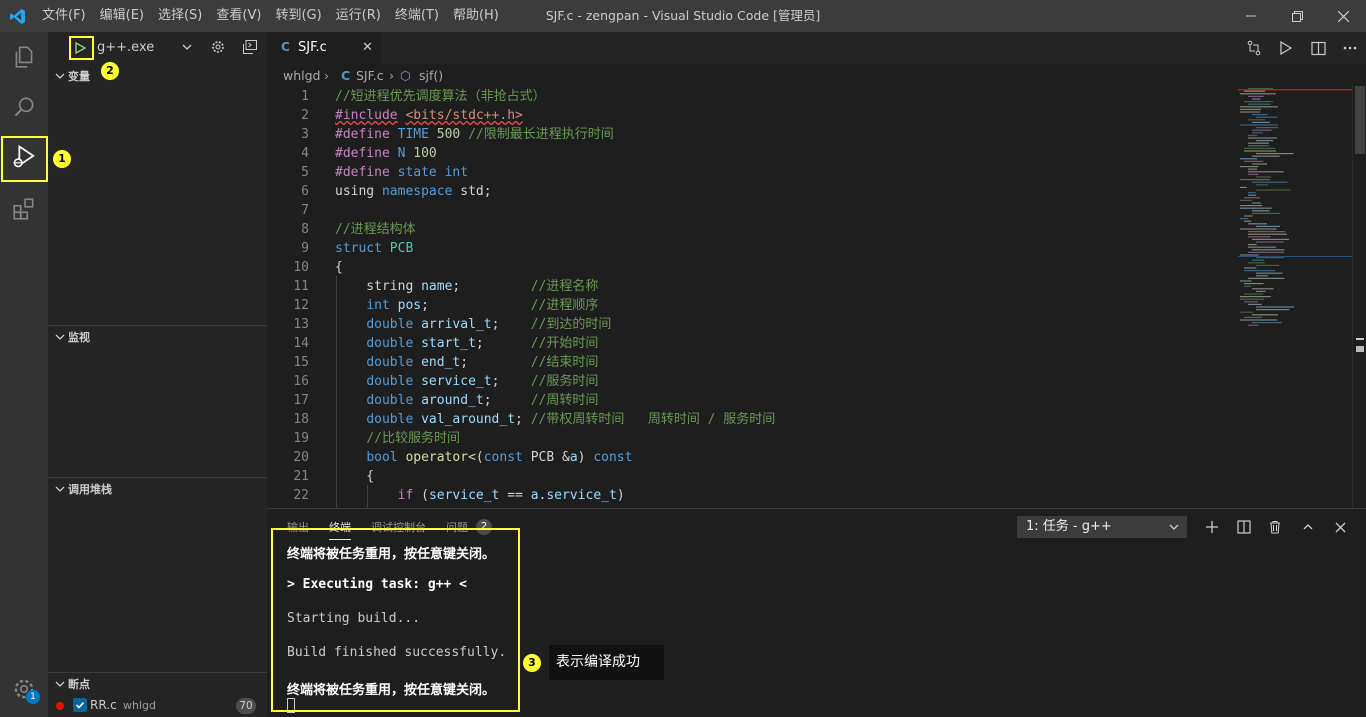 Image resolution: width=1366 pixels, height=717 pixels. What do you see at coordinates (362, 172) in the screenshot?
I see `code-token: #define` at bounding box center [362, 172].